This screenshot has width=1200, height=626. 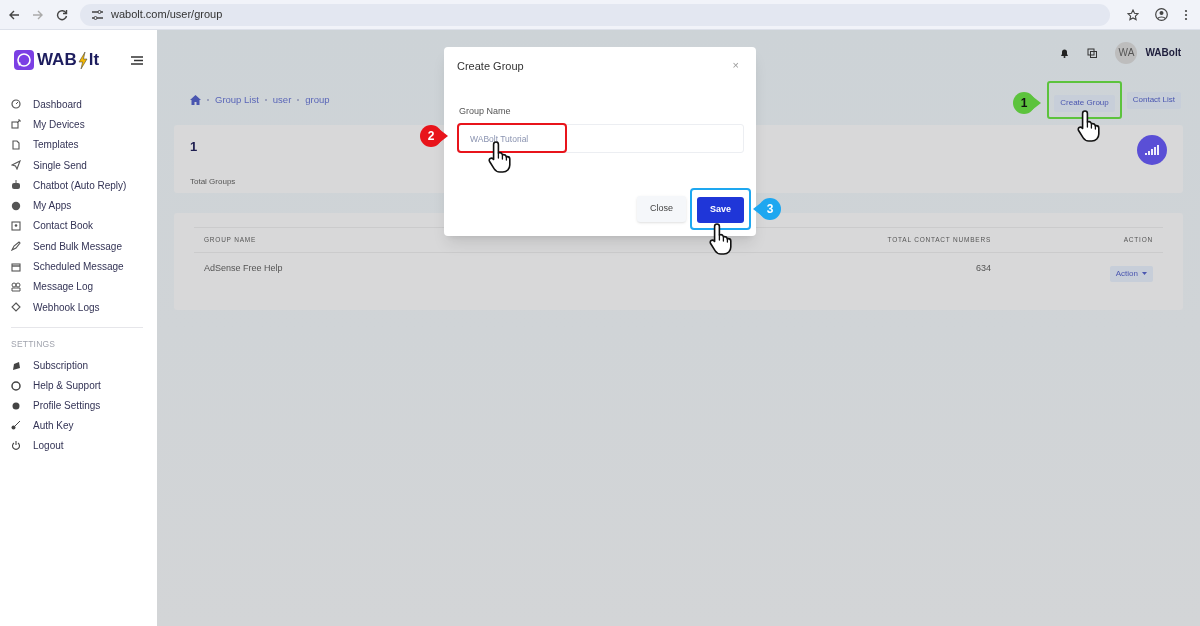 What do you see at coordinates (77, 205) in the screenshot?
I see `sidebar-item: My Apps` at bounding box center [77, 205].